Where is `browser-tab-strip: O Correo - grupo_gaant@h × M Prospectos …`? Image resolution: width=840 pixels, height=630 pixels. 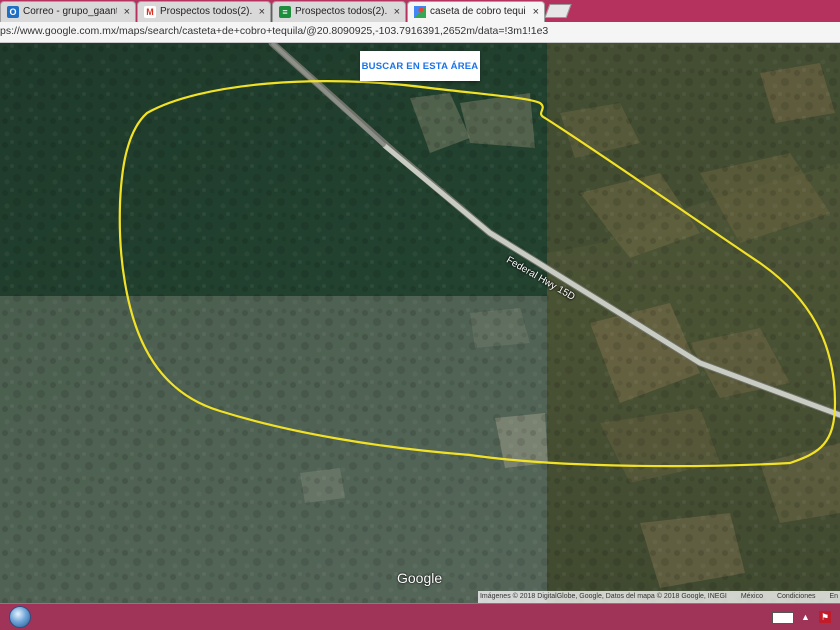
browser-tab-strip: O Correo - grupo_gaant@h × M Prospectos … is located at coordinates (420, 11).